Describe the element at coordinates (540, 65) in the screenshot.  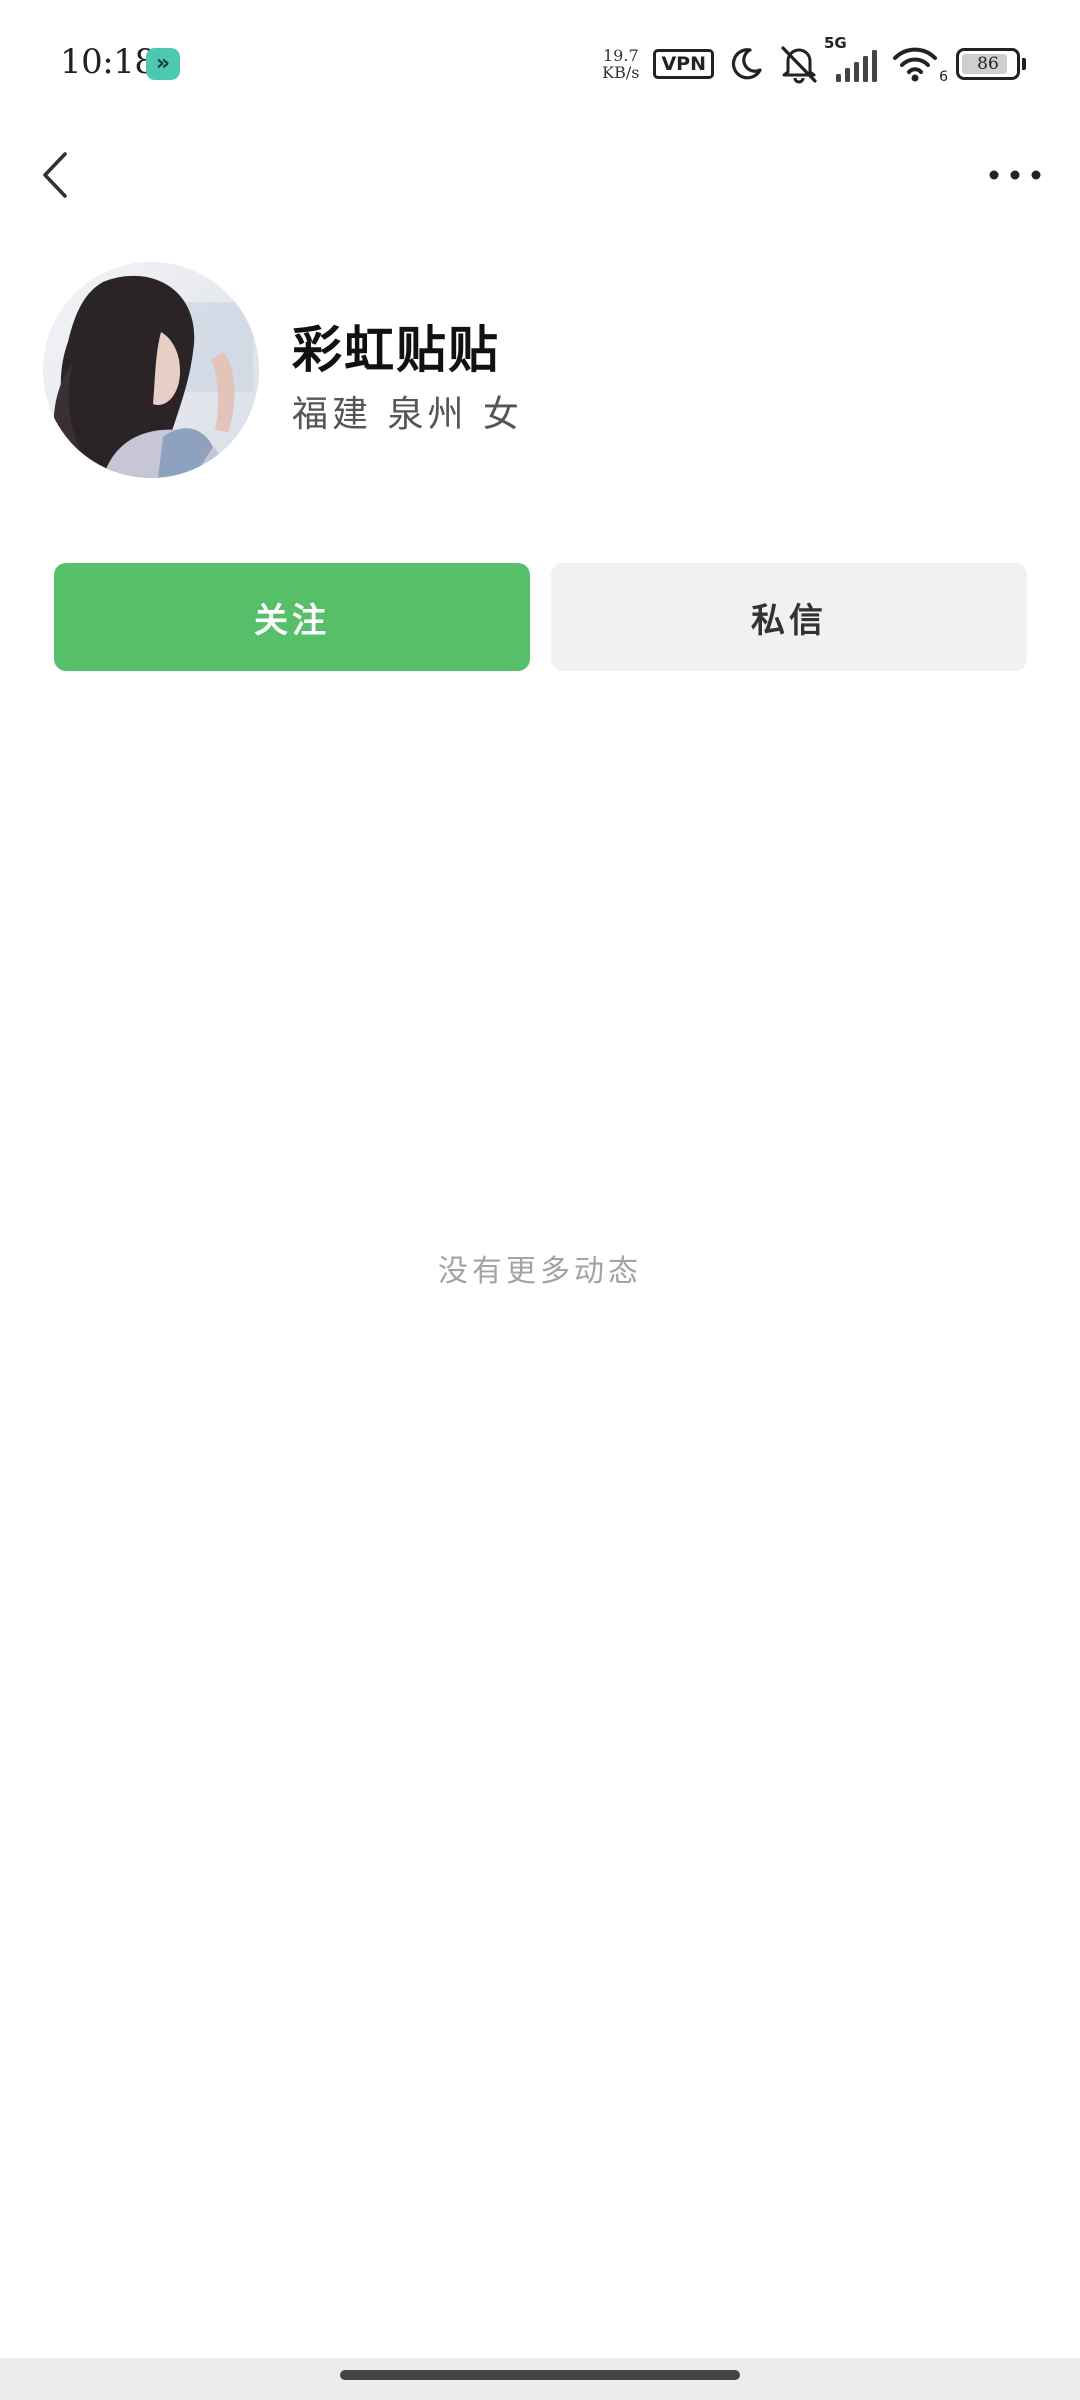
I see `status-bar: 10:18 » 19.7 KB/s VPN 5G 6 86` at that location.